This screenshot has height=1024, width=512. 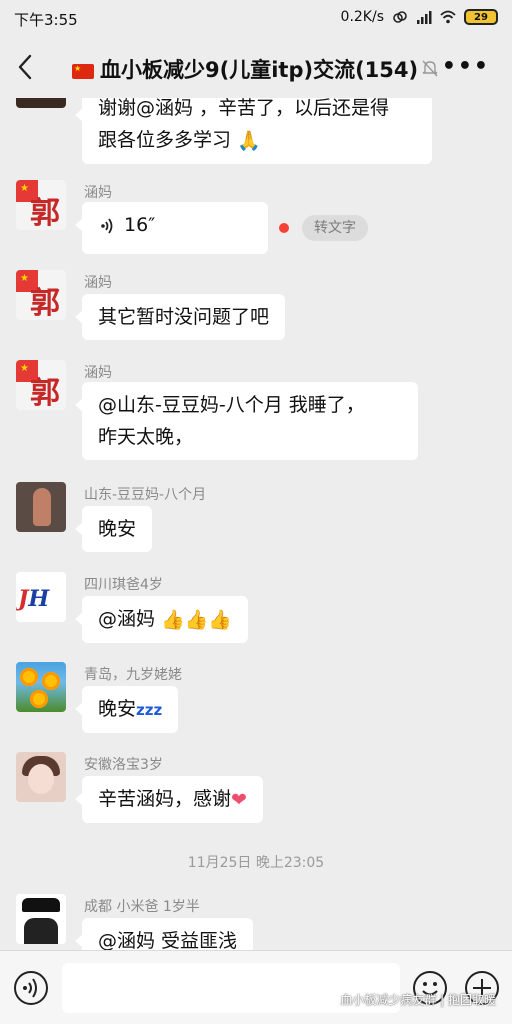 I want to click on back-arrow-icon, so click(x=26, y=67).